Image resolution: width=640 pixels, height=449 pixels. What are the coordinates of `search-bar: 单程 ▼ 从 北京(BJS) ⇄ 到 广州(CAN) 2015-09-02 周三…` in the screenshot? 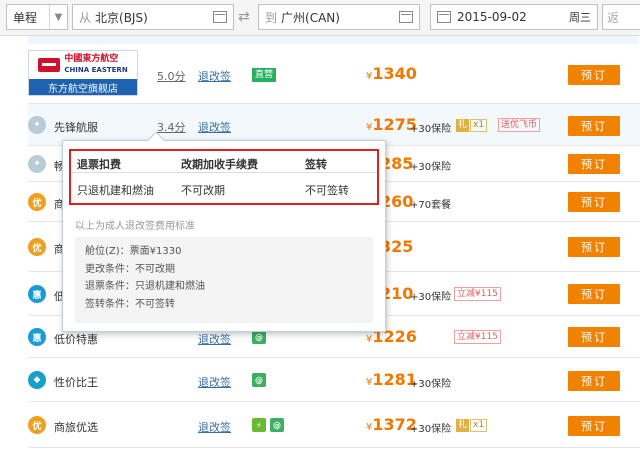 It's located at (320, 18).